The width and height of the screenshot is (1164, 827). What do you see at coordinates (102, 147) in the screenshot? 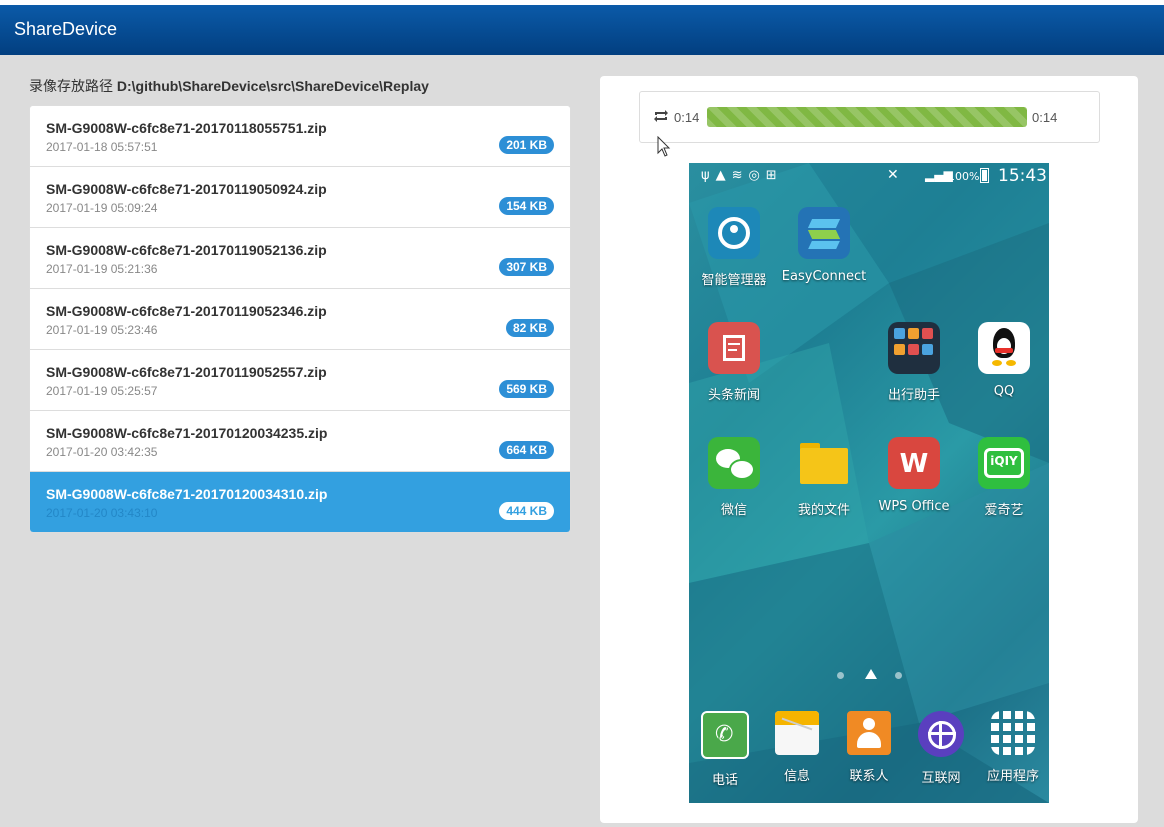
I see `file-date: 2017-01-18 05:57:51` at bounding box center [102, 147].